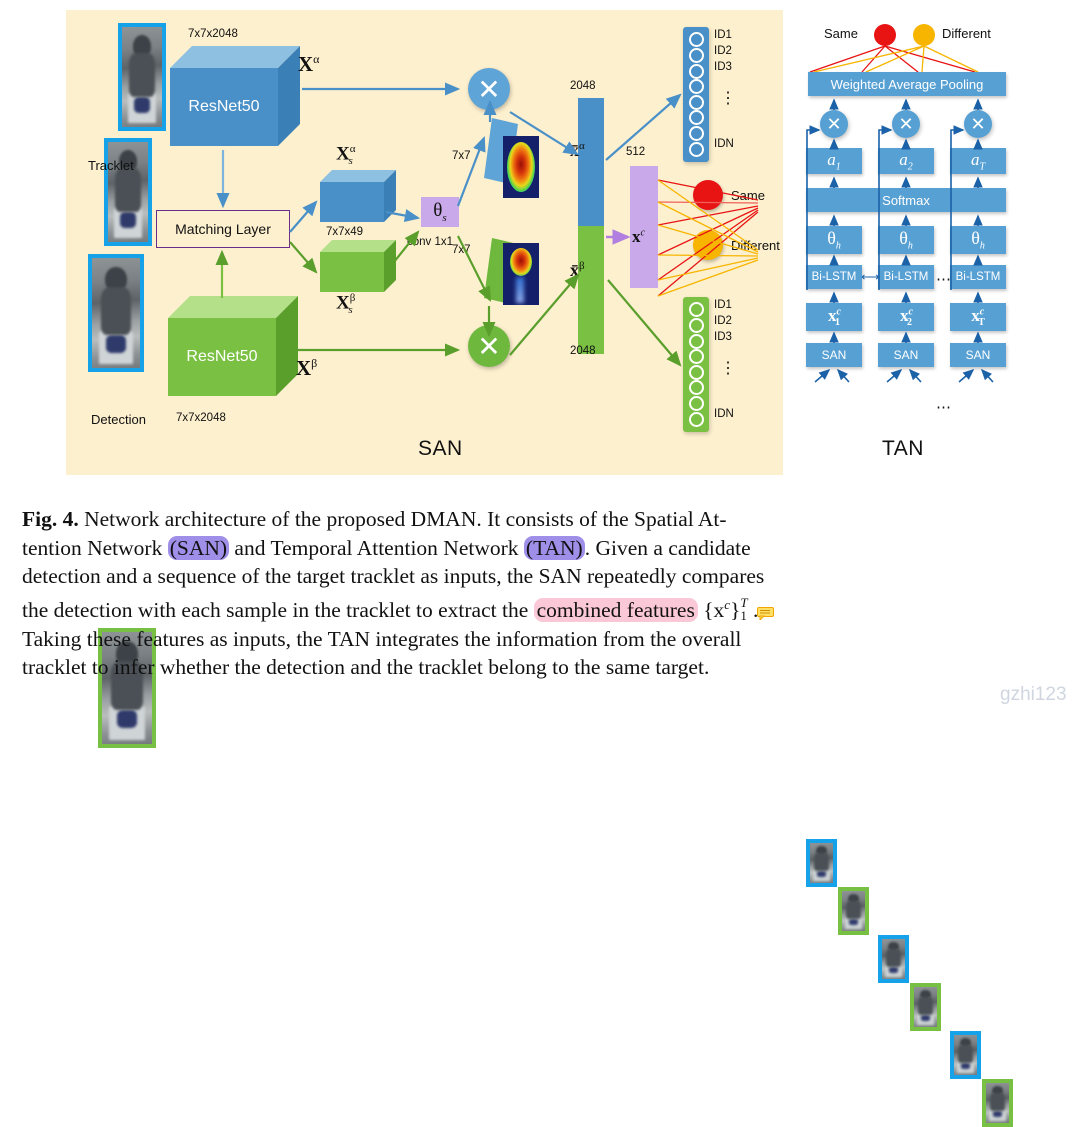 This screenshot has height=1127, width=1085. Describe the element at coordinates (743, 616) in the screenshot. I see `caption-brace-sub: 1` at that location.